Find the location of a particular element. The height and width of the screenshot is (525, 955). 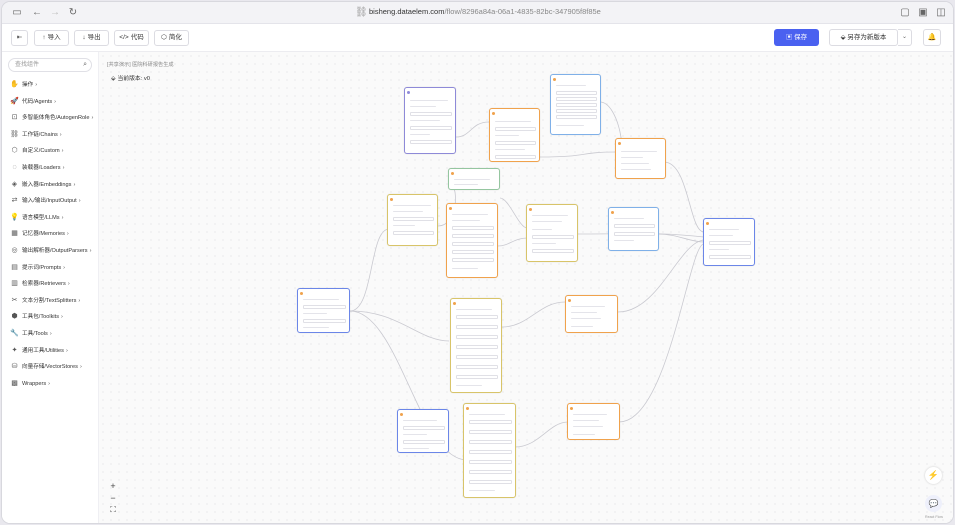

sidebar-item-label: Wrappers is located at coordinates (34, 383).